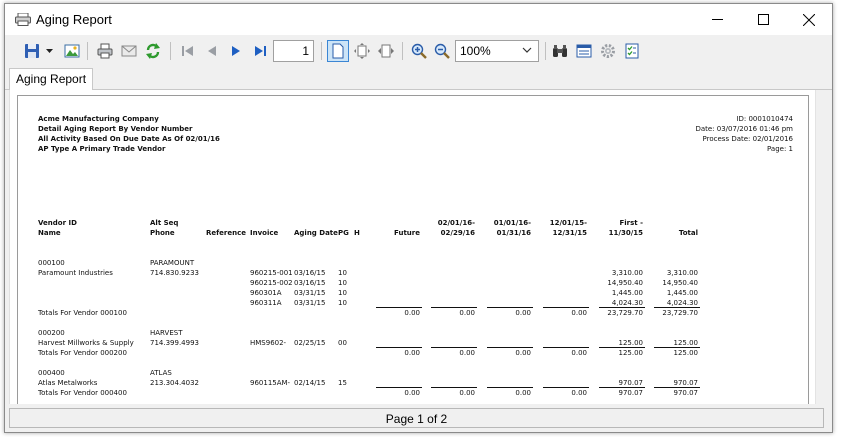  I want to click on vendor-totals-label: Totals For Vendor 000400, so click(82, 393).